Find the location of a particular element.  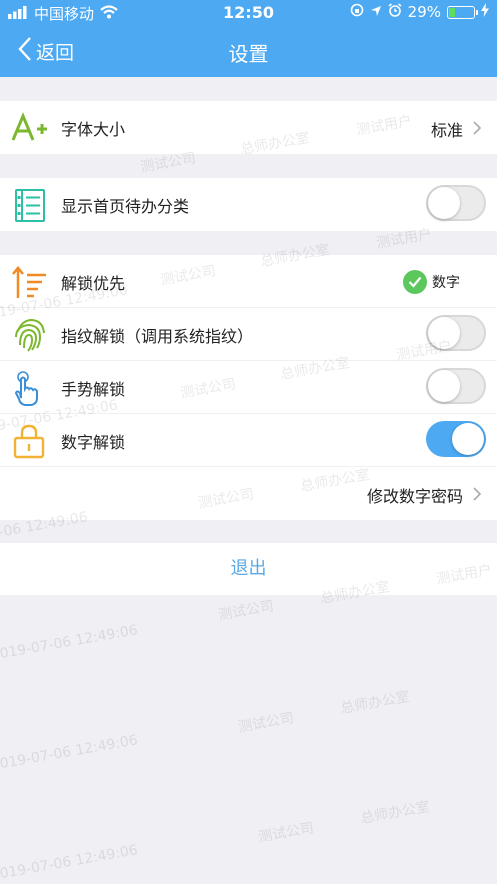

fingerprint-unlock-row: 指纹解锁（调用系统指纹） is located at coordinates (248, 334).